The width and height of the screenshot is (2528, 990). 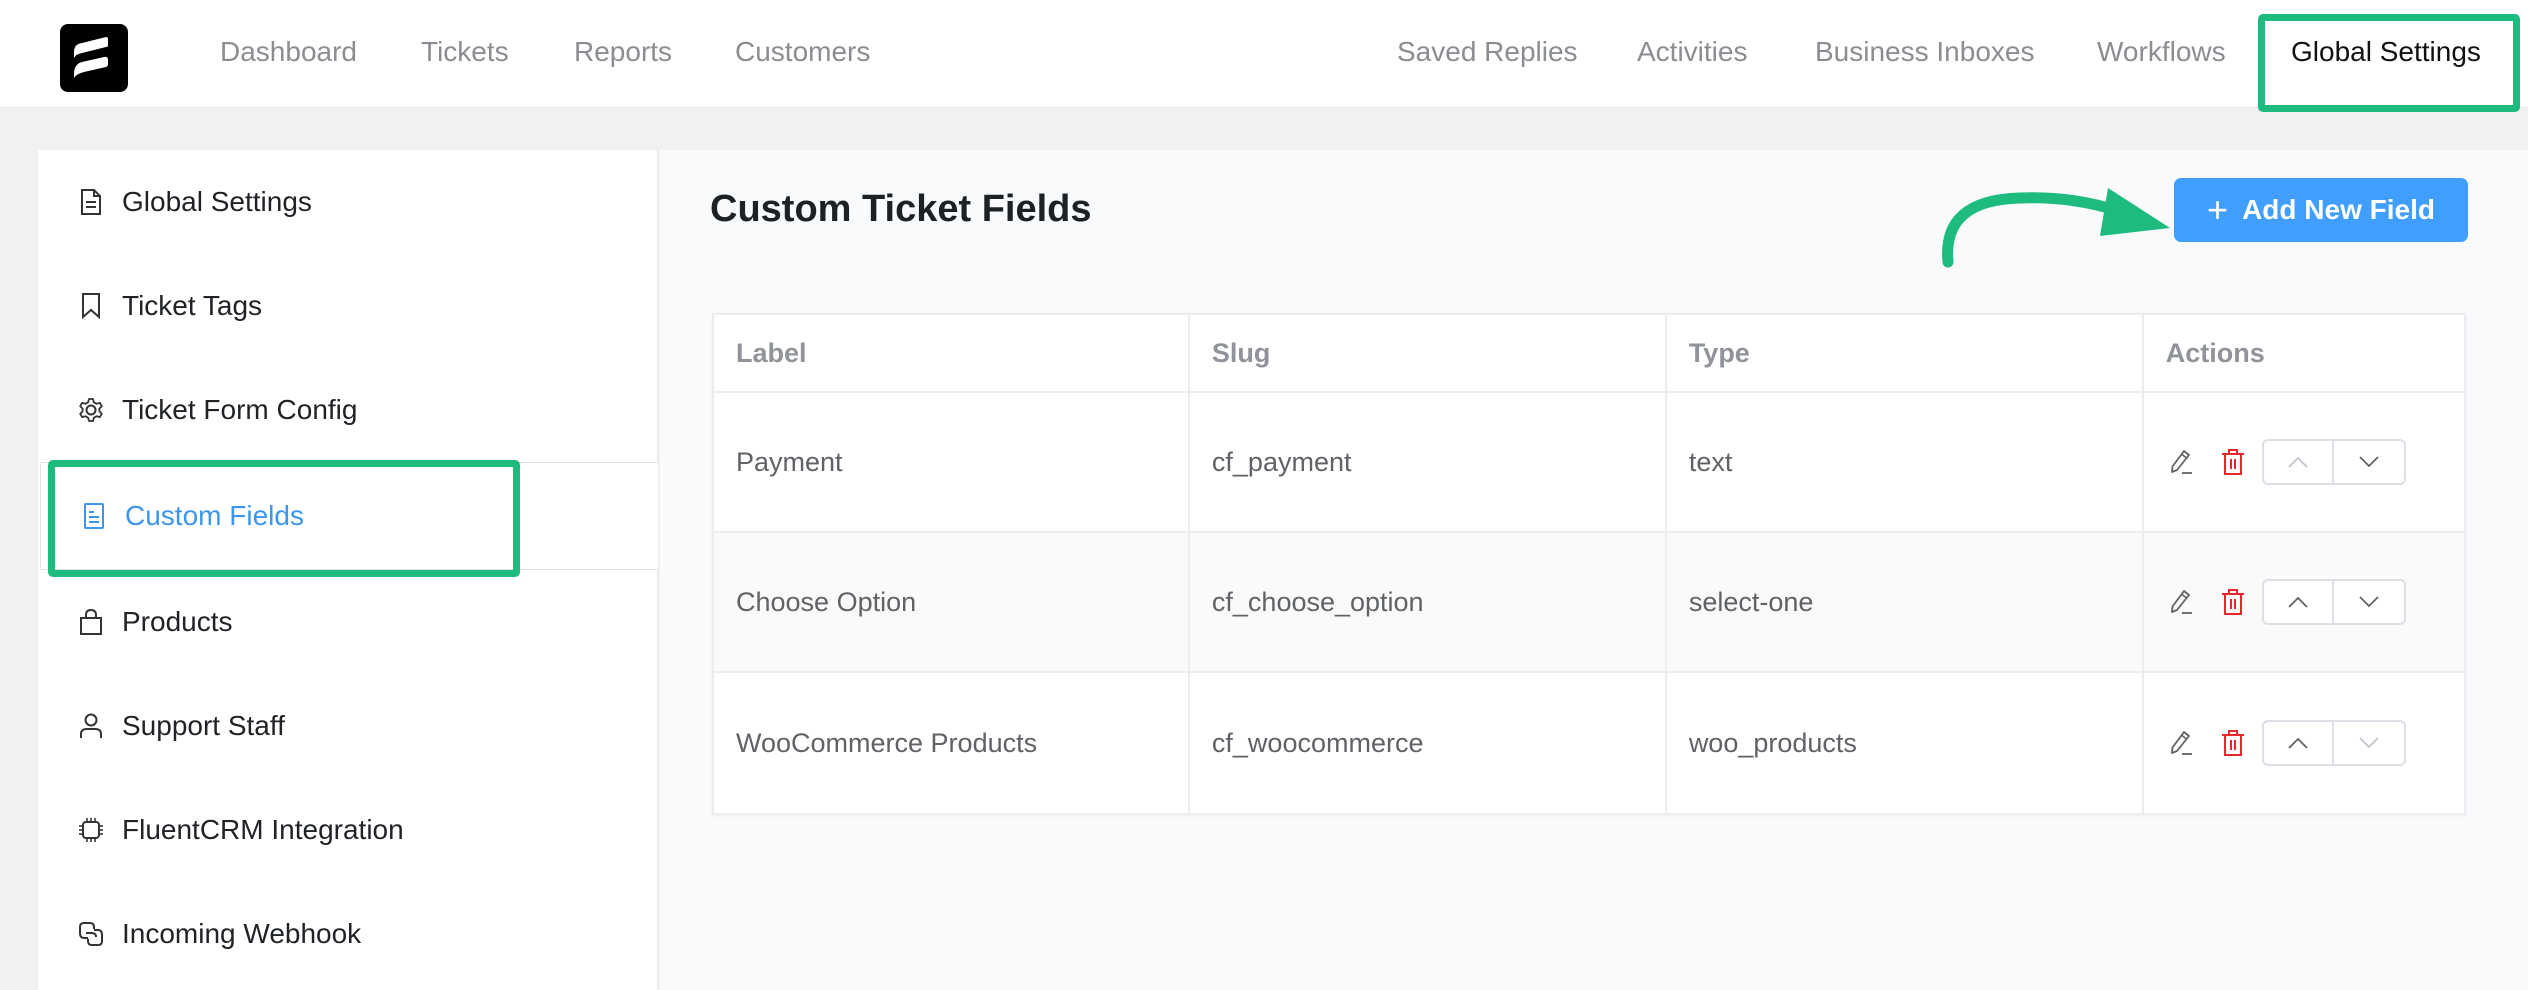 I want to click on field-slug-cell: cf_choose_option, so click(x=1428, y=602).